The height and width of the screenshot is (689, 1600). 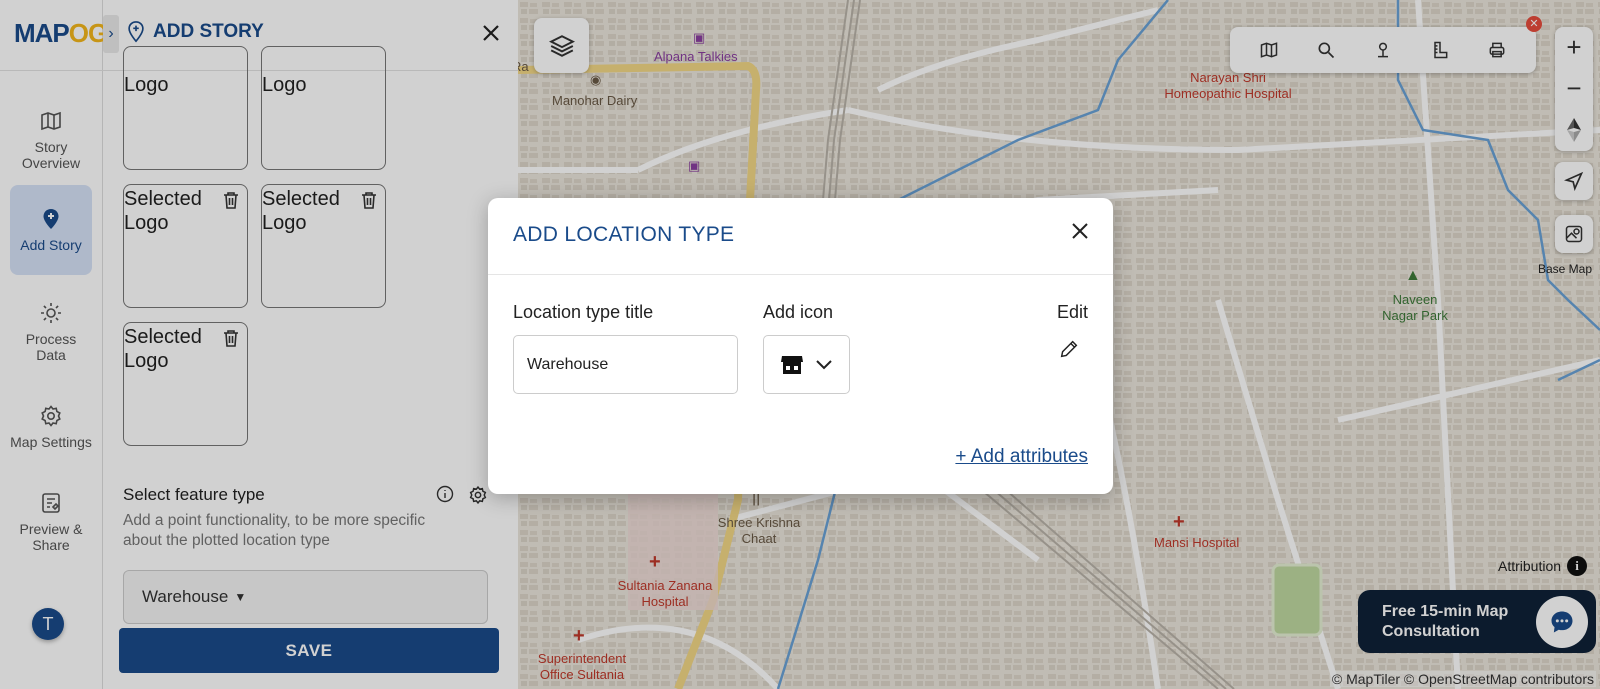 What do you see at coordinates (1069, 349) in the screenshot?
I see `pencil-icon` at bounding box center [1069, 349].